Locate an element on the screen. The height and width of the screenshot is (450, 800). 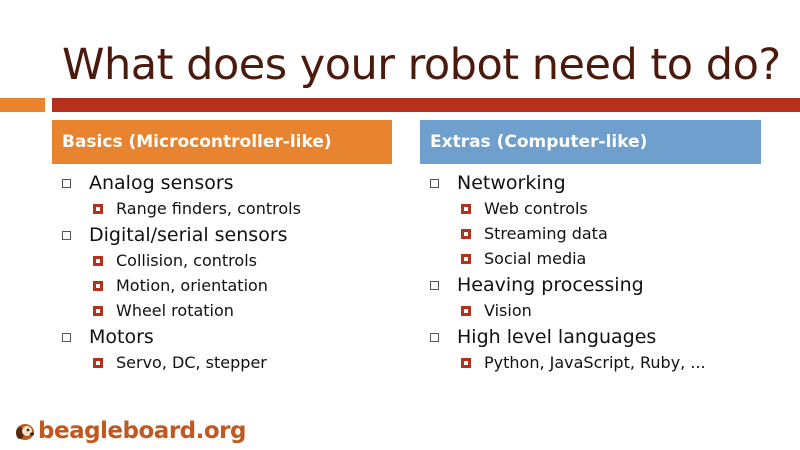
sub-list-item-label: Social media is located at coordinates (535, 258).